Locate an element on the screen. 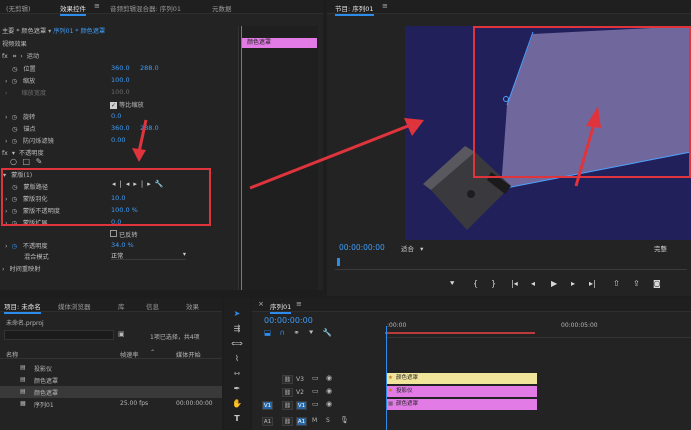 The height and width of the screenshot is (430, 691). track-name-v1: V1 is located at coordinates (301, 405).